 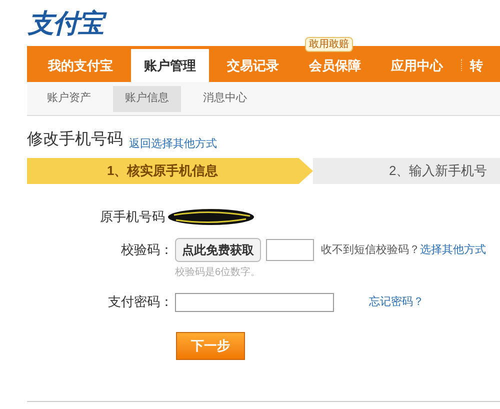 What do you see at coordinates (329, 44) in the screenshot?
I see `promo-badge: 敢用敢赔` at bounding box center [329, 44].